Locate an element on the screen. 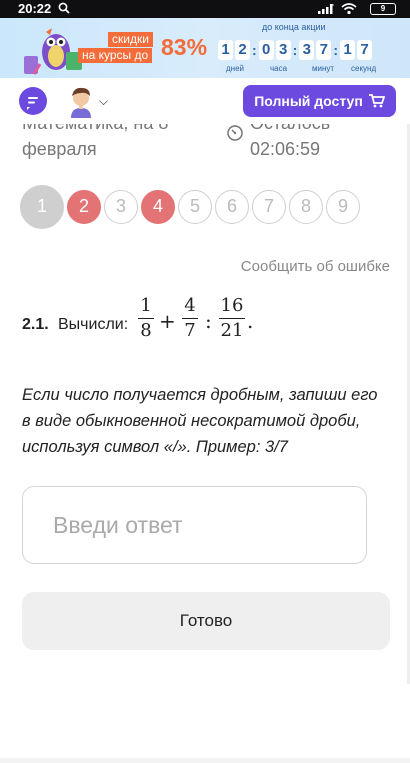  countdown-timer: 1 2 : 0 3 : 3 7 : 1 7 is located at coordinates (296, 50).